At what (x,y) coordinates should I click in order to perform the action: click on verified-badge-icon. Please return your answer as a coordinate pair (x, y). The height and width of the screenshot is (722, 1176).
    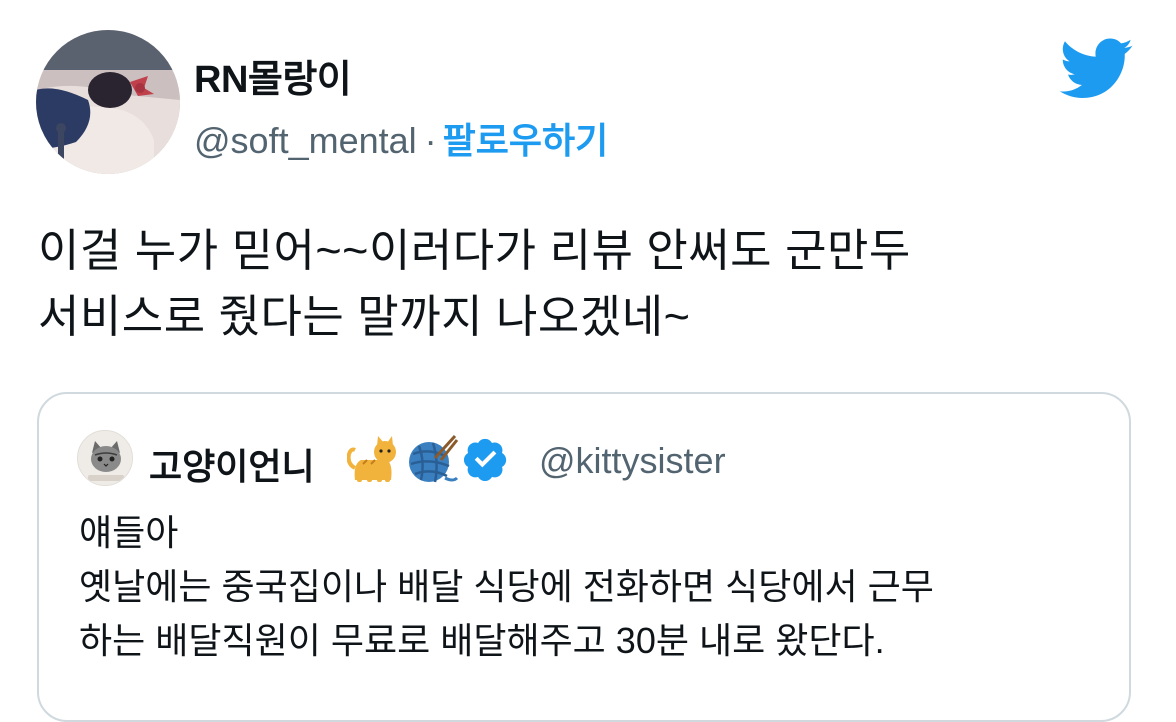
    Looking at the image, I should click on (485, 460).